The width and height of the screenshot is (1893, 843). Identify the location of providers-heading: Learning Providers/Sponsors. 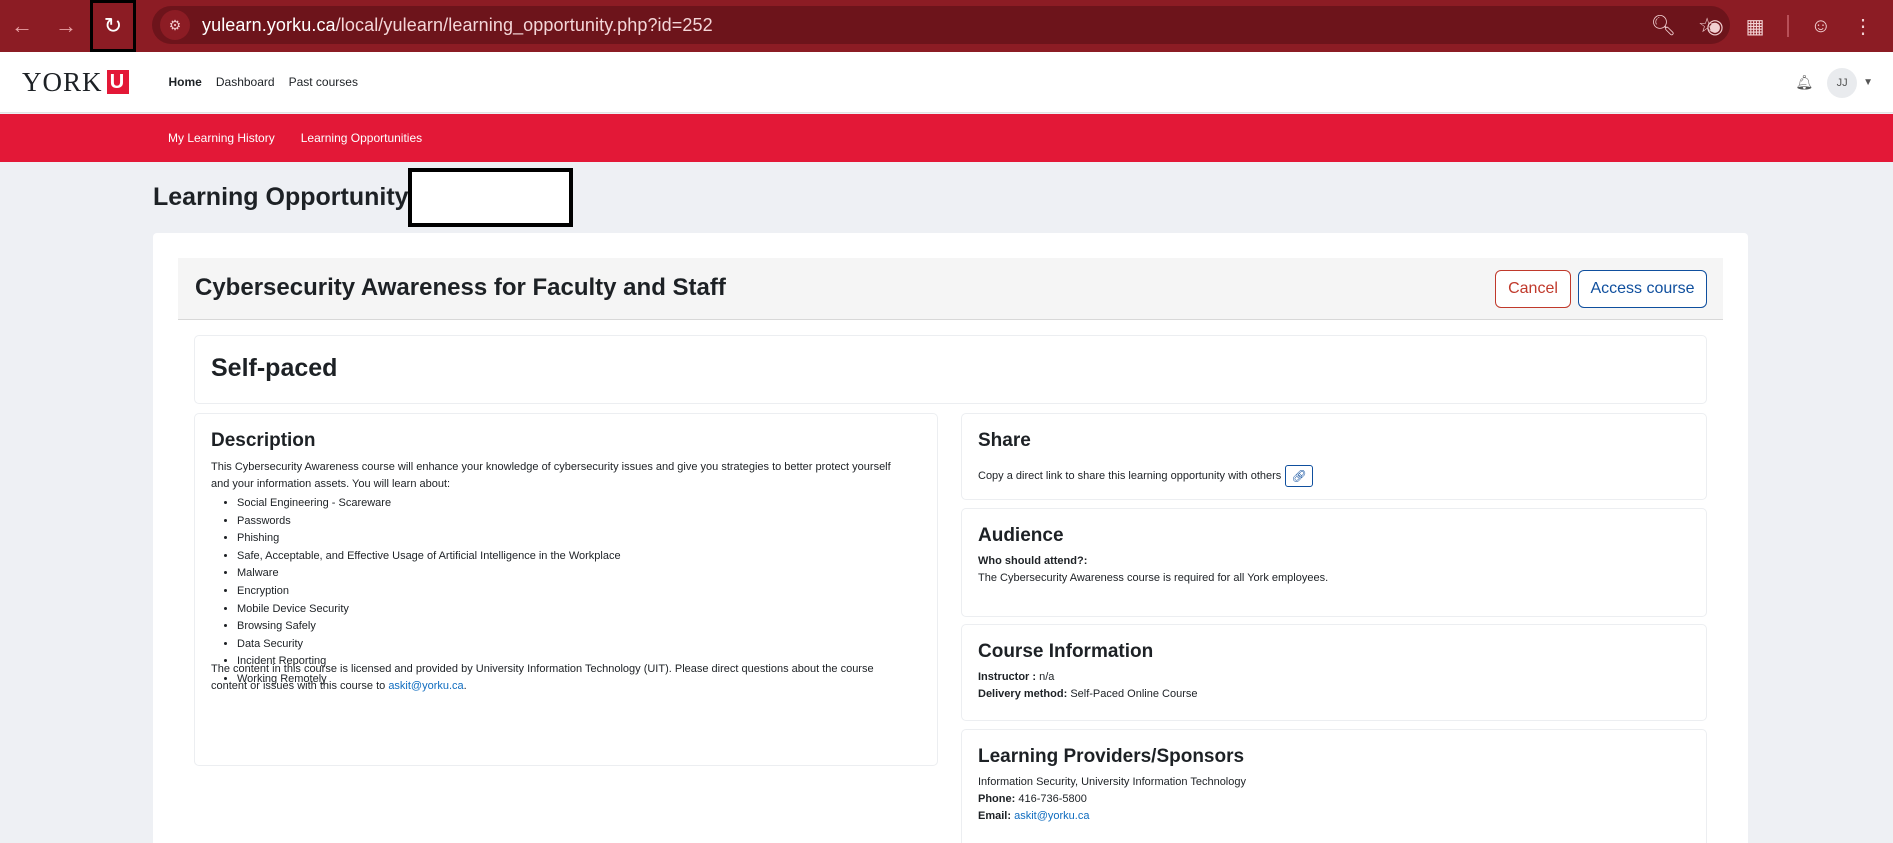
(1111, 756).